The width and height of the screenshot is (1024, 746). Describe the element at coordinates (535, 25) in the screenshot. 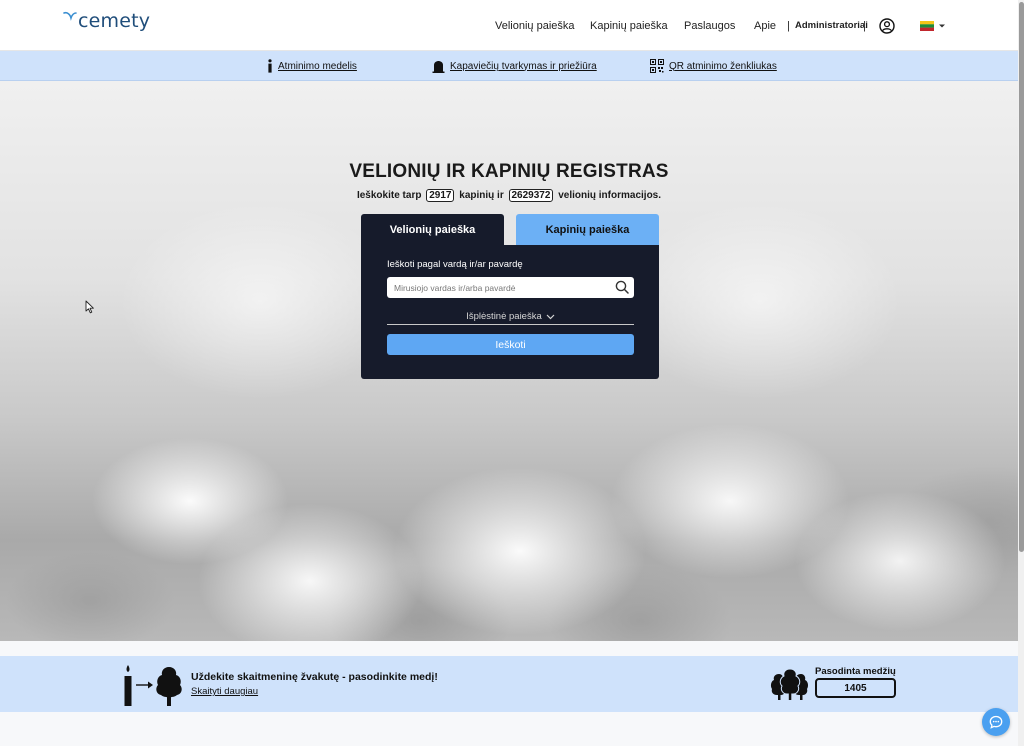

I see `nav-velioniu-paieska: Velionių paieška` at that location.